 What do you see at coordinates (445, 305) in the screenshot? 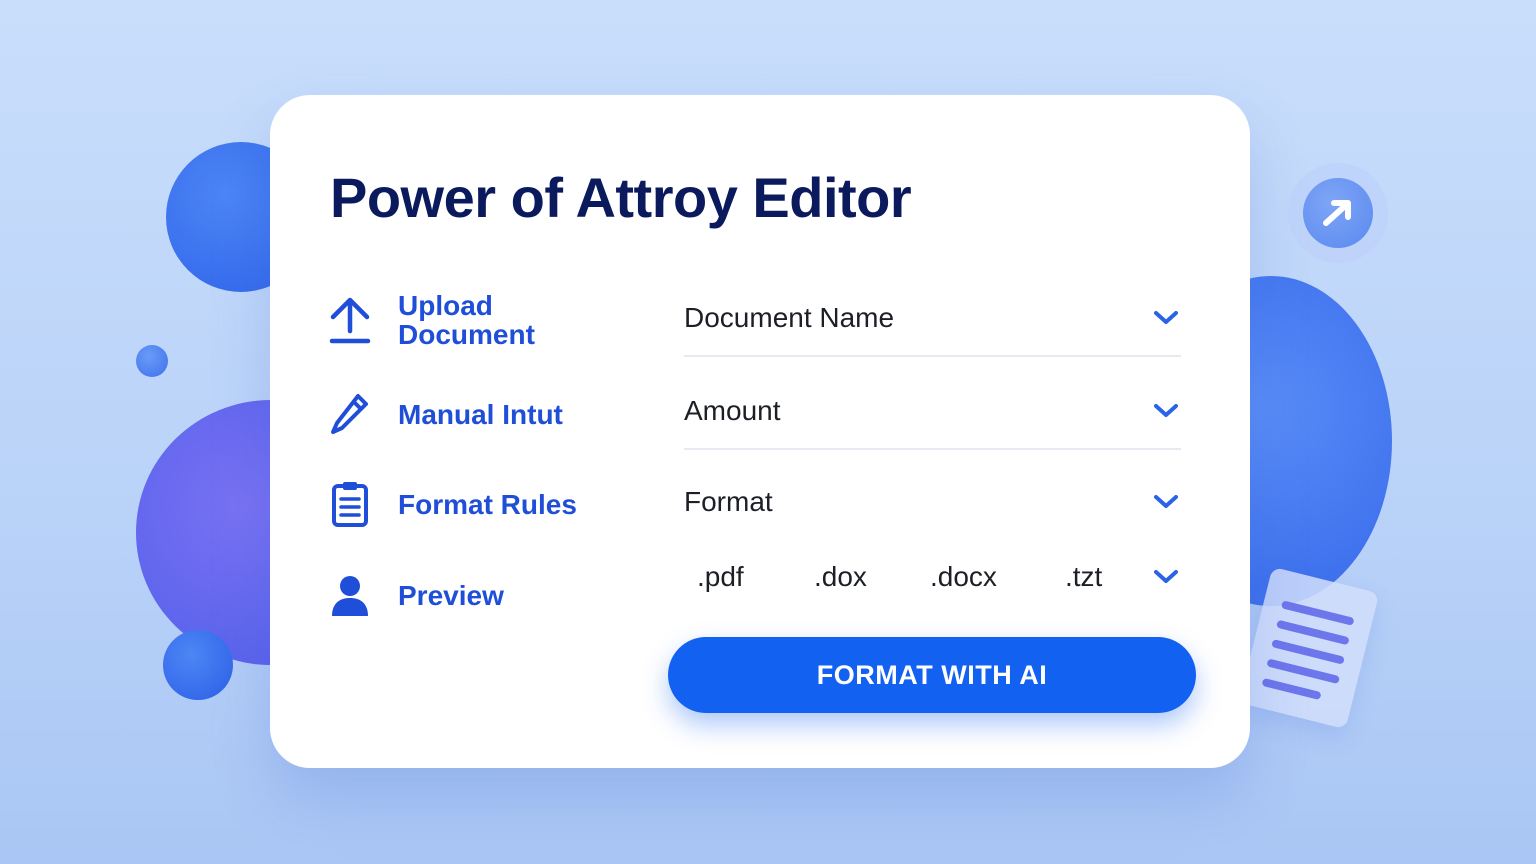
I see `upload-label-line1: Upload` at bounding box center [445, 305].